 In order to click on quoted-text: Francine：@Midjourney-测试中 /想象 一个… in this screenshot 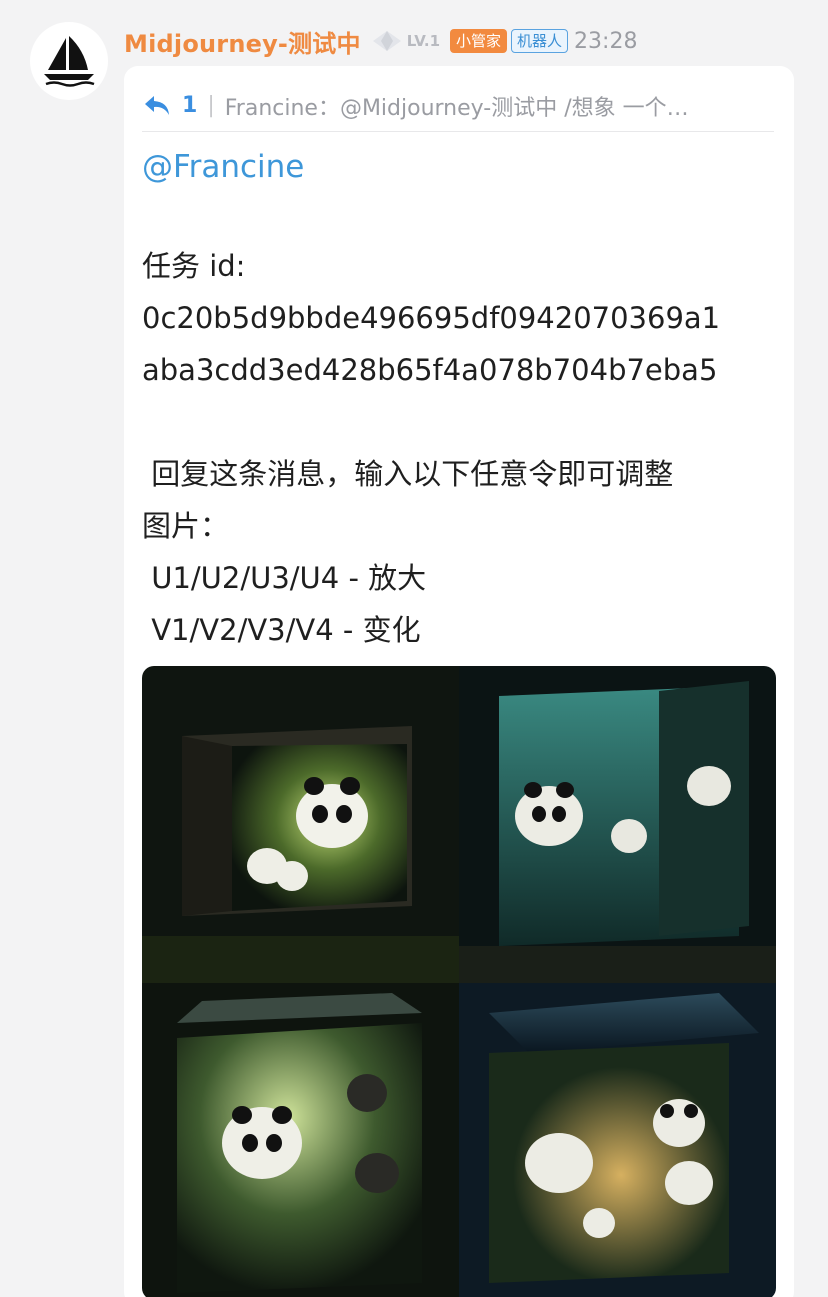, I will do `click(456, 108)`.